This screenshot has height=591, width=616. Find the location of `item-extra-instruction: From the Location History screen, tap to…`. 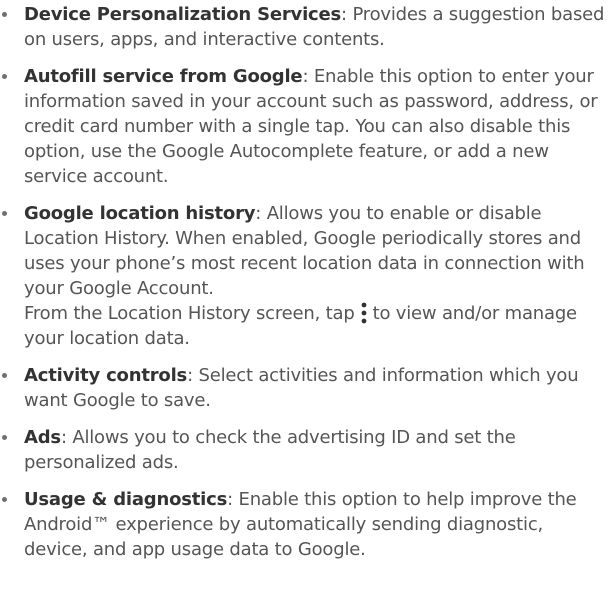

item-extra-instruction: From the Location History screen, tap to… is located at coordinates (316, 326).